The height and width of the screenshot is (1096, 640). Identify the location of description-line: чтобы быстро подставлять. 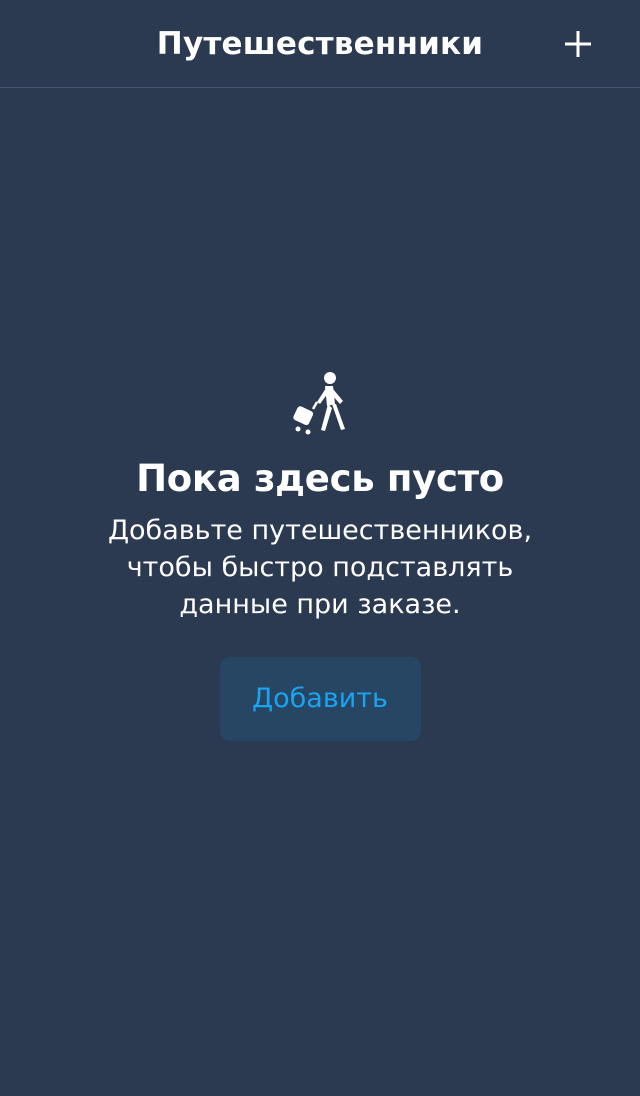
(320, 567).